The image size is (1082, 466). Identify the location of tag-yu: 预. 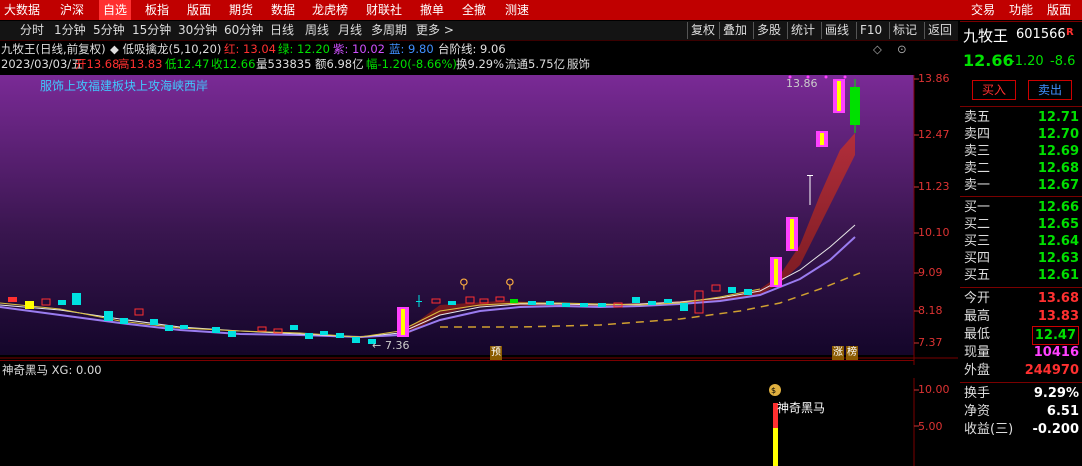
(496, 353).